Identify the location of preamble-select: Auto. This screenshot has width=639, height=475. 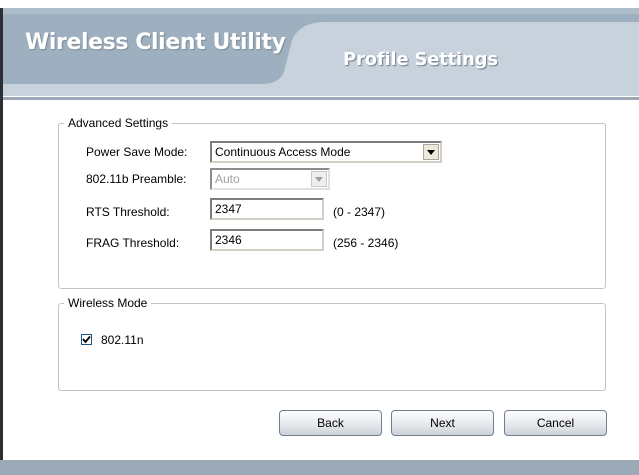
(270, 179).